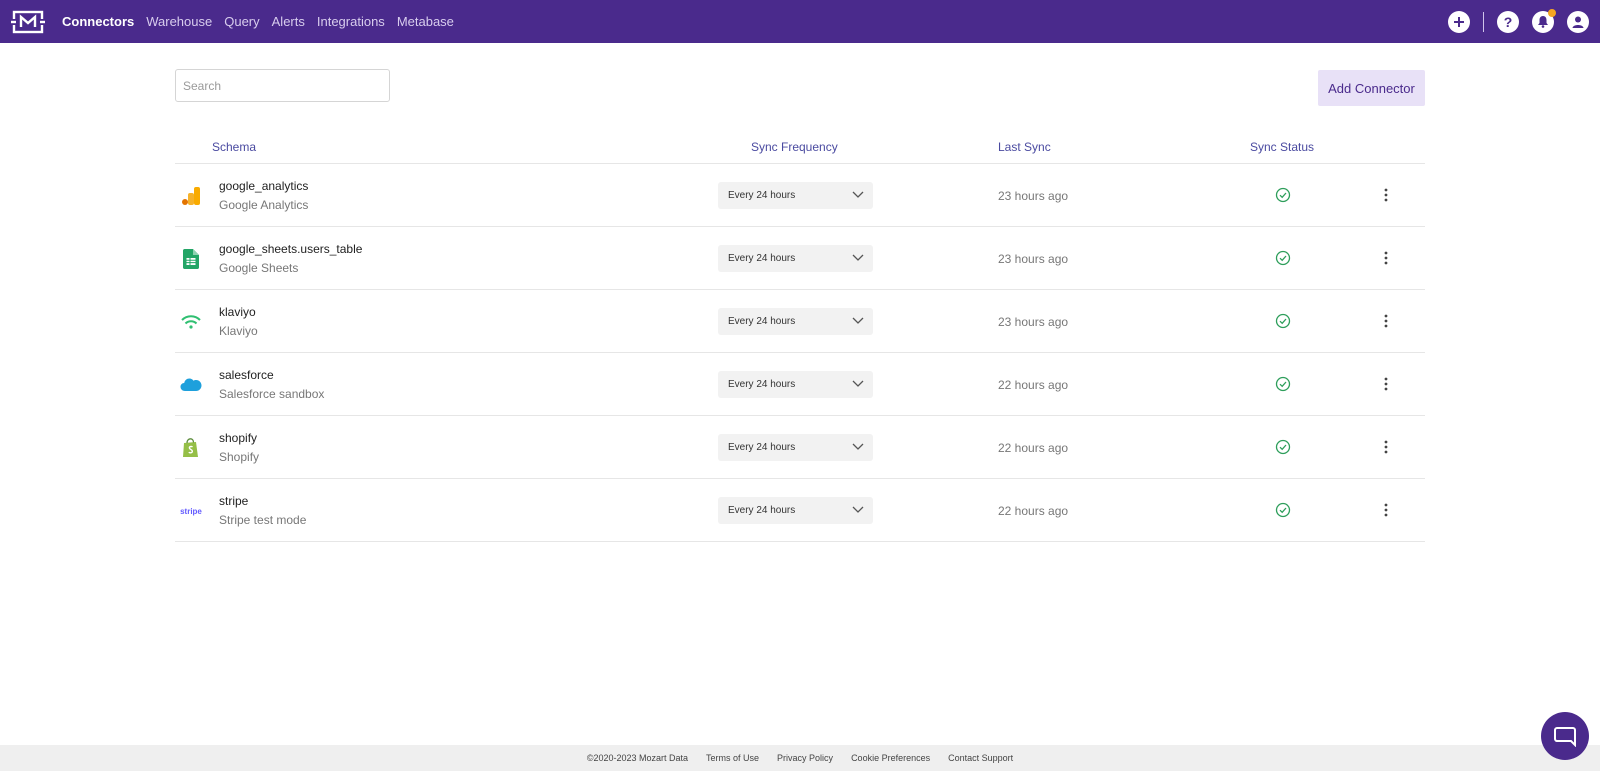  What do you see at coordinates (264, 205) in the screenshot?
I see `row-connector-name: Google Analytics` at bounding box center [264, 205].